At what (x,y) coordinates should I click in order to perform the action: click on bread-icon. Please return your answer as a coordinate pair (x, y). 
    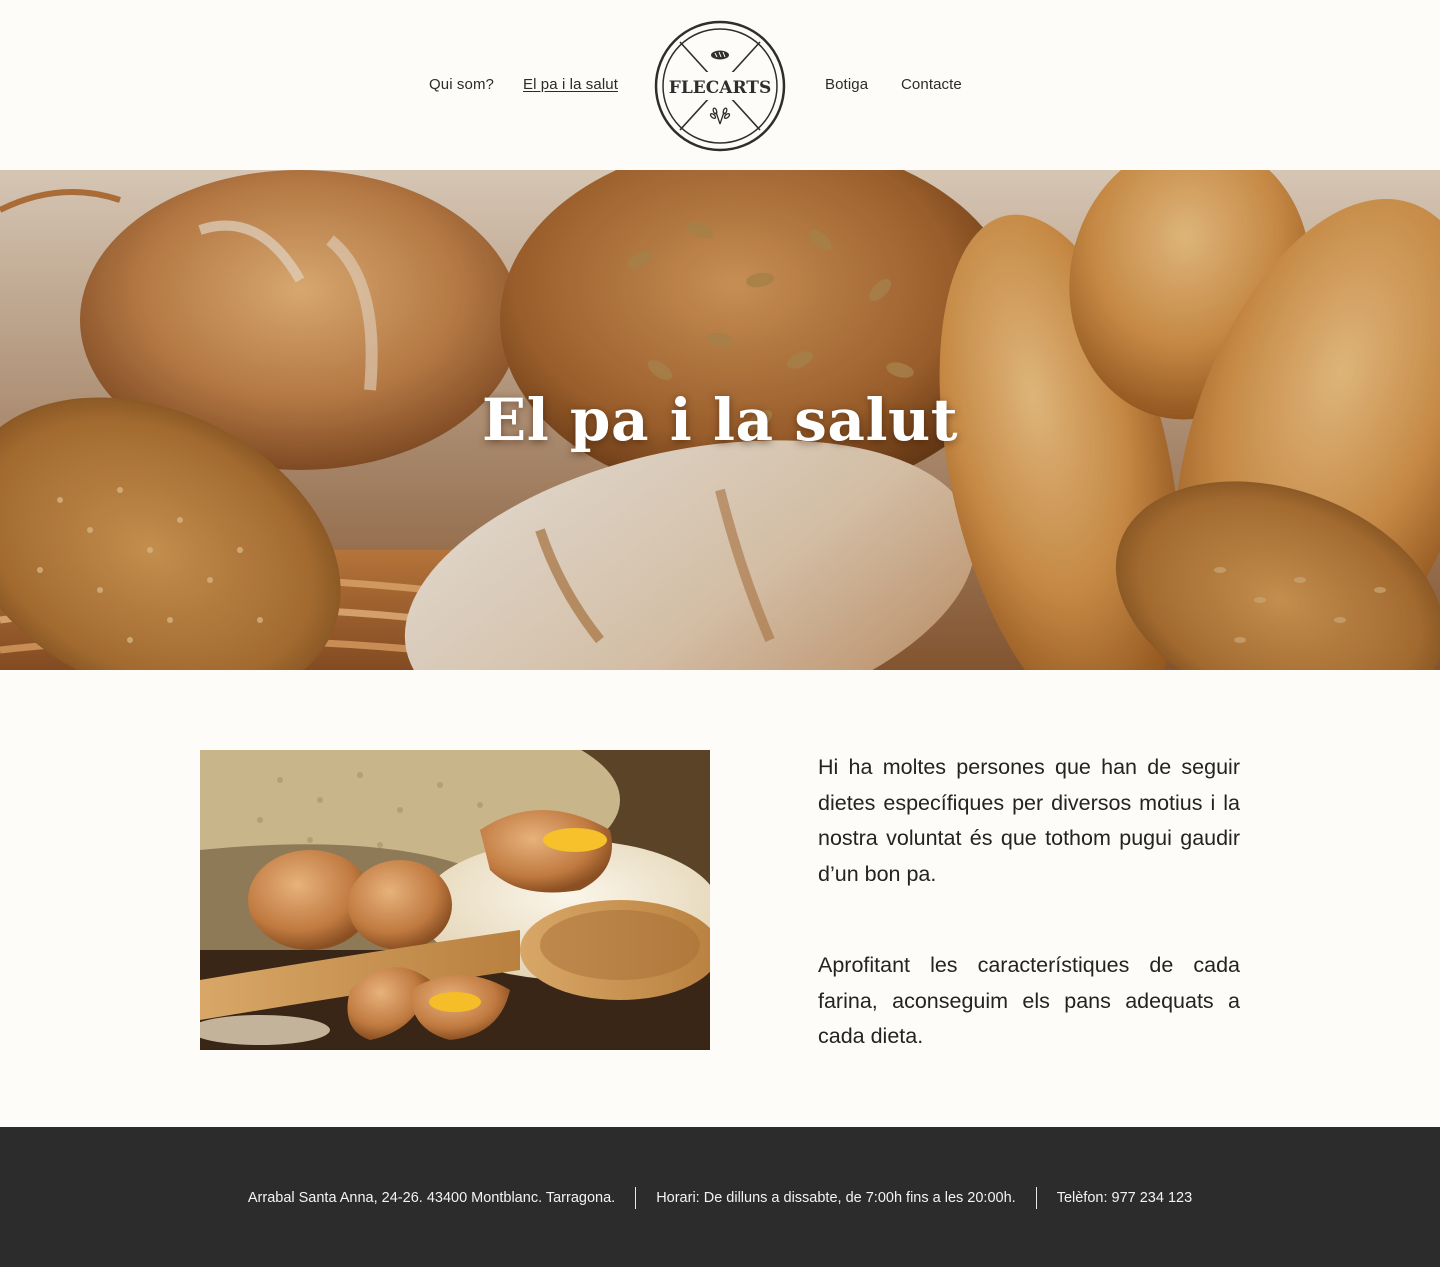
    Looking at the image, I should click on (720, 55).